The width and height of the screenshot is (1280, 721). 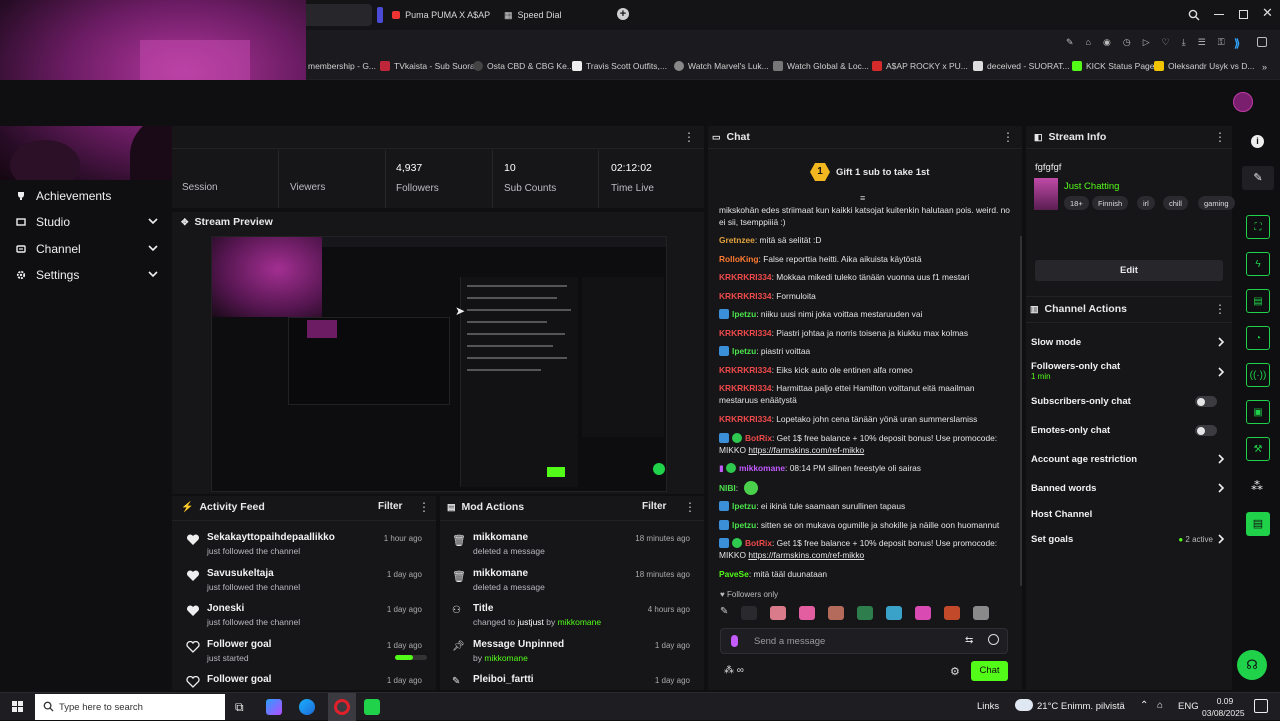 I want to click on stream-tag: irl, so click(x=1146, y=203).